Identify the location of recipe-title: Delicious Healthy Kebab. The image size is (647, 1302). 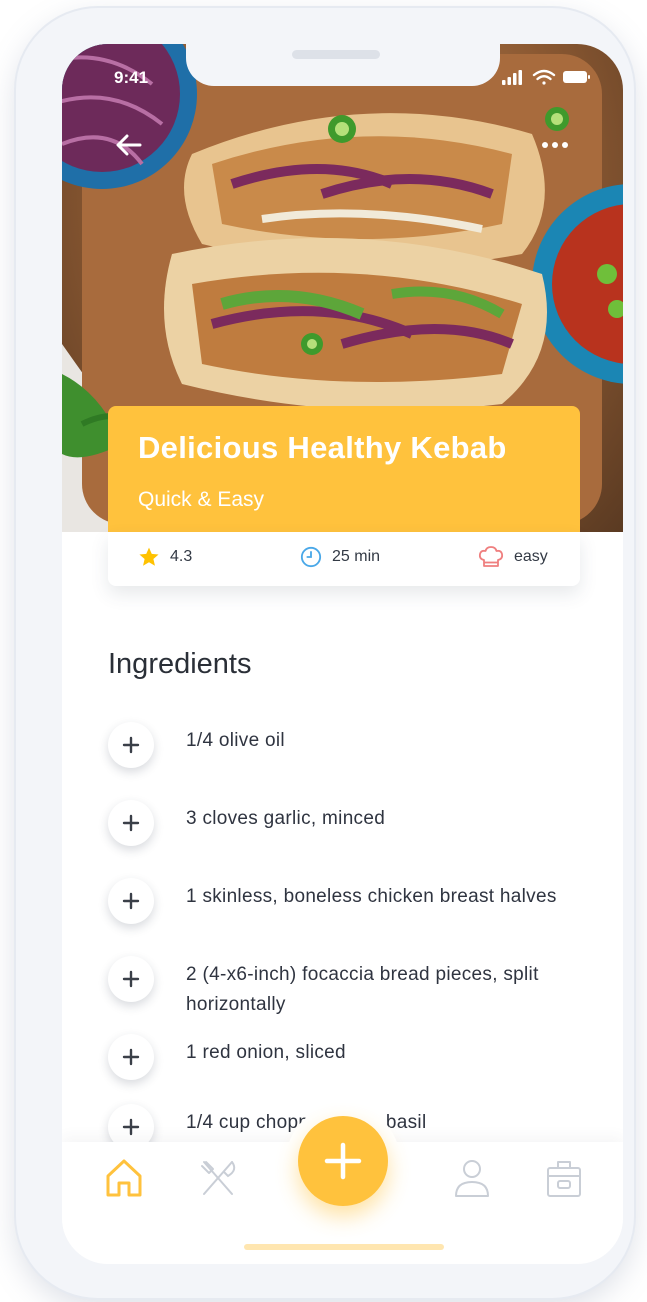
(322, 447).